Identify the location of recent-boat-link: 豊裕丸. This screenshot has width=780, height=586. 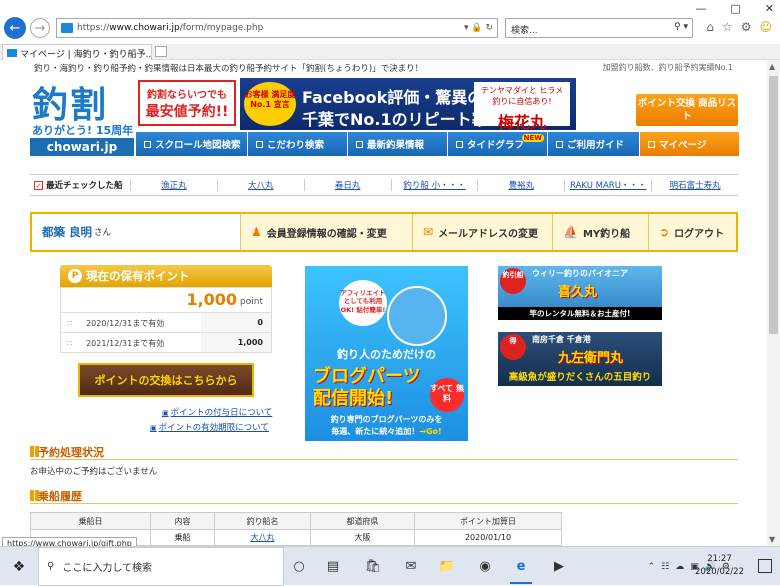
(520, 185).